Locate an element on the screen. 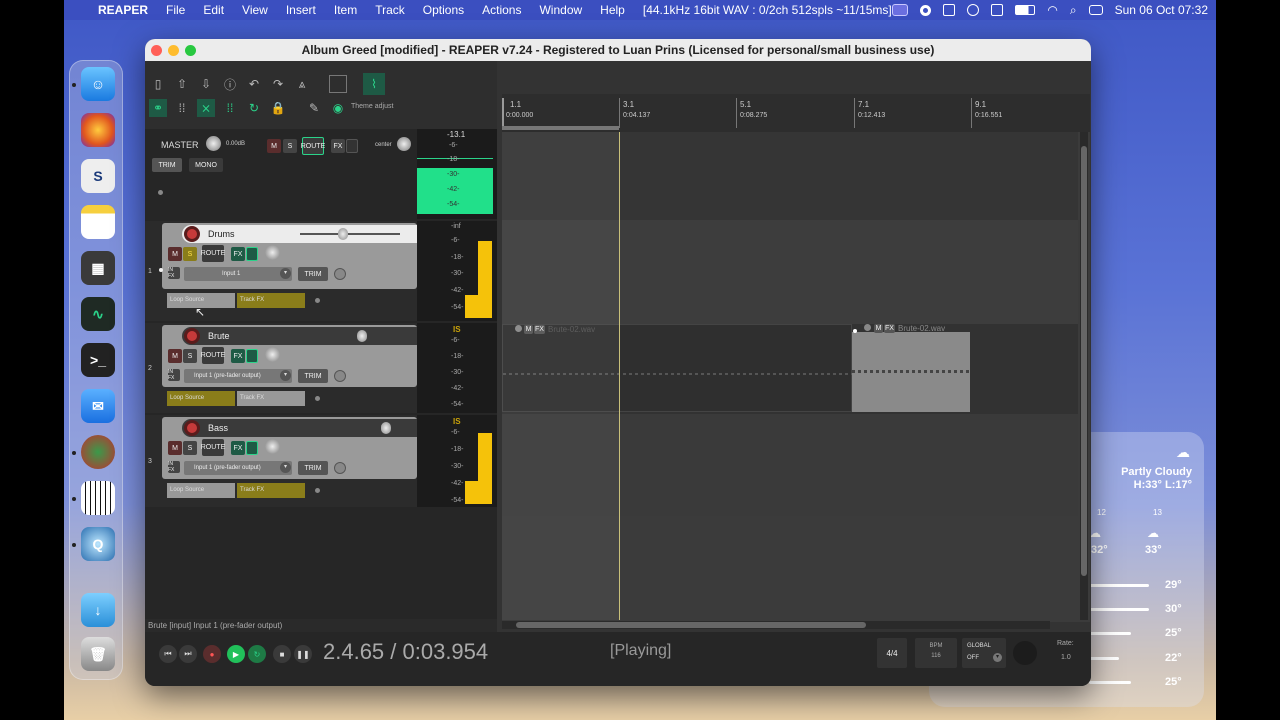 Image resolution: width=1280 pixels, height=720 pixels. master-pan-knob is located at coordinates (404, 144).